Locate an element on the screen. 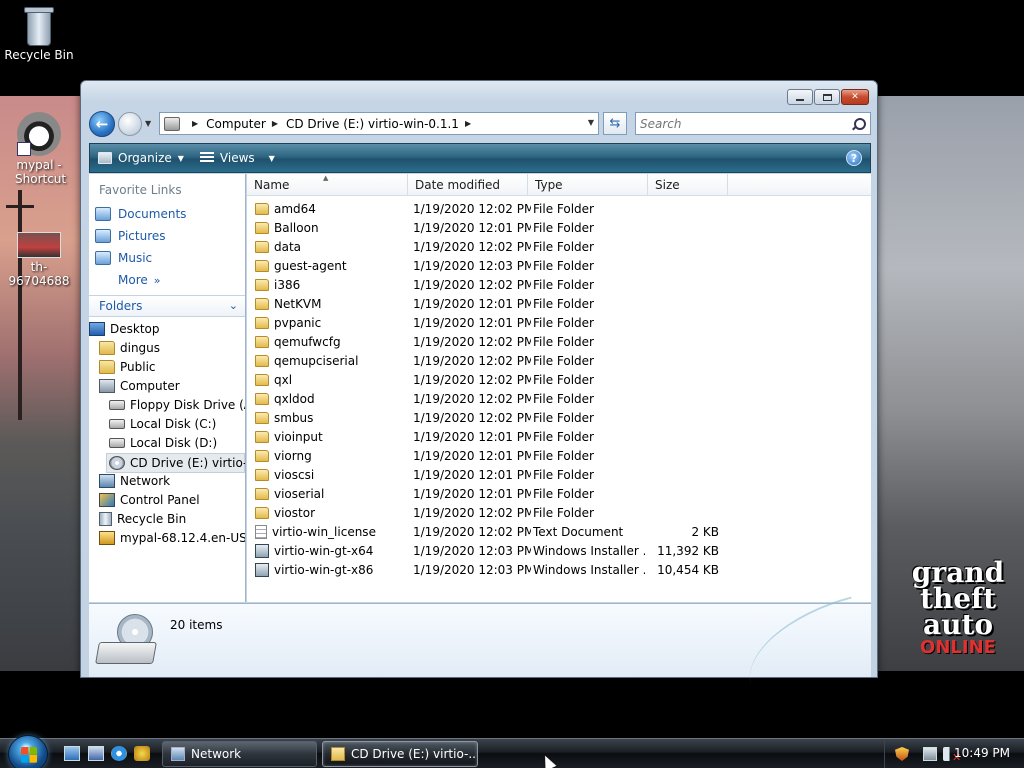  minimize-icon is located at coordinates (800, 99).